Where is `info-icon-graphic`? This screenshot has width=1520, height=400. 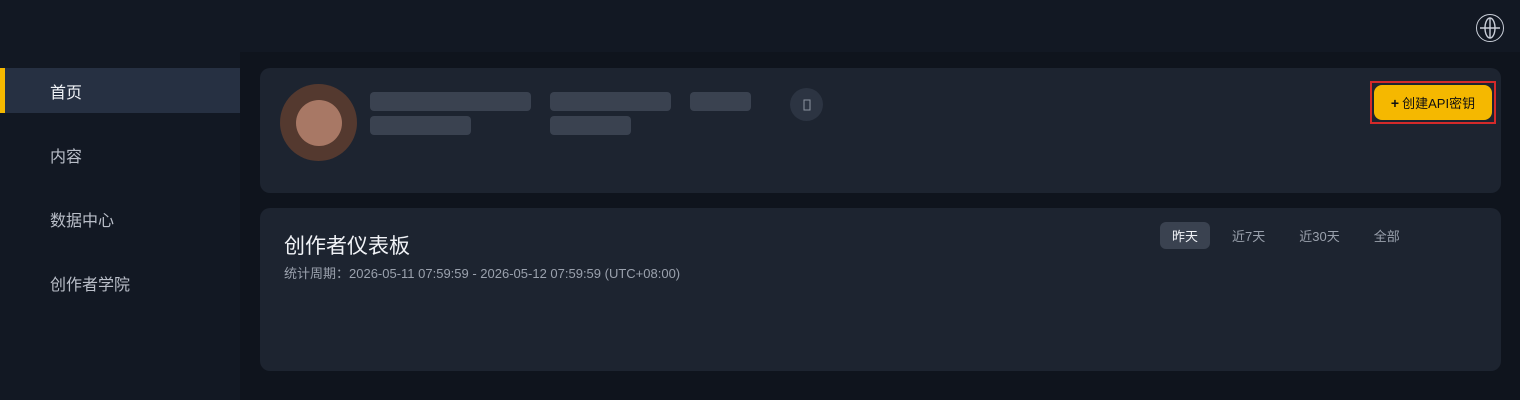 info-icon-graphic is located at coordinates (806, 104).